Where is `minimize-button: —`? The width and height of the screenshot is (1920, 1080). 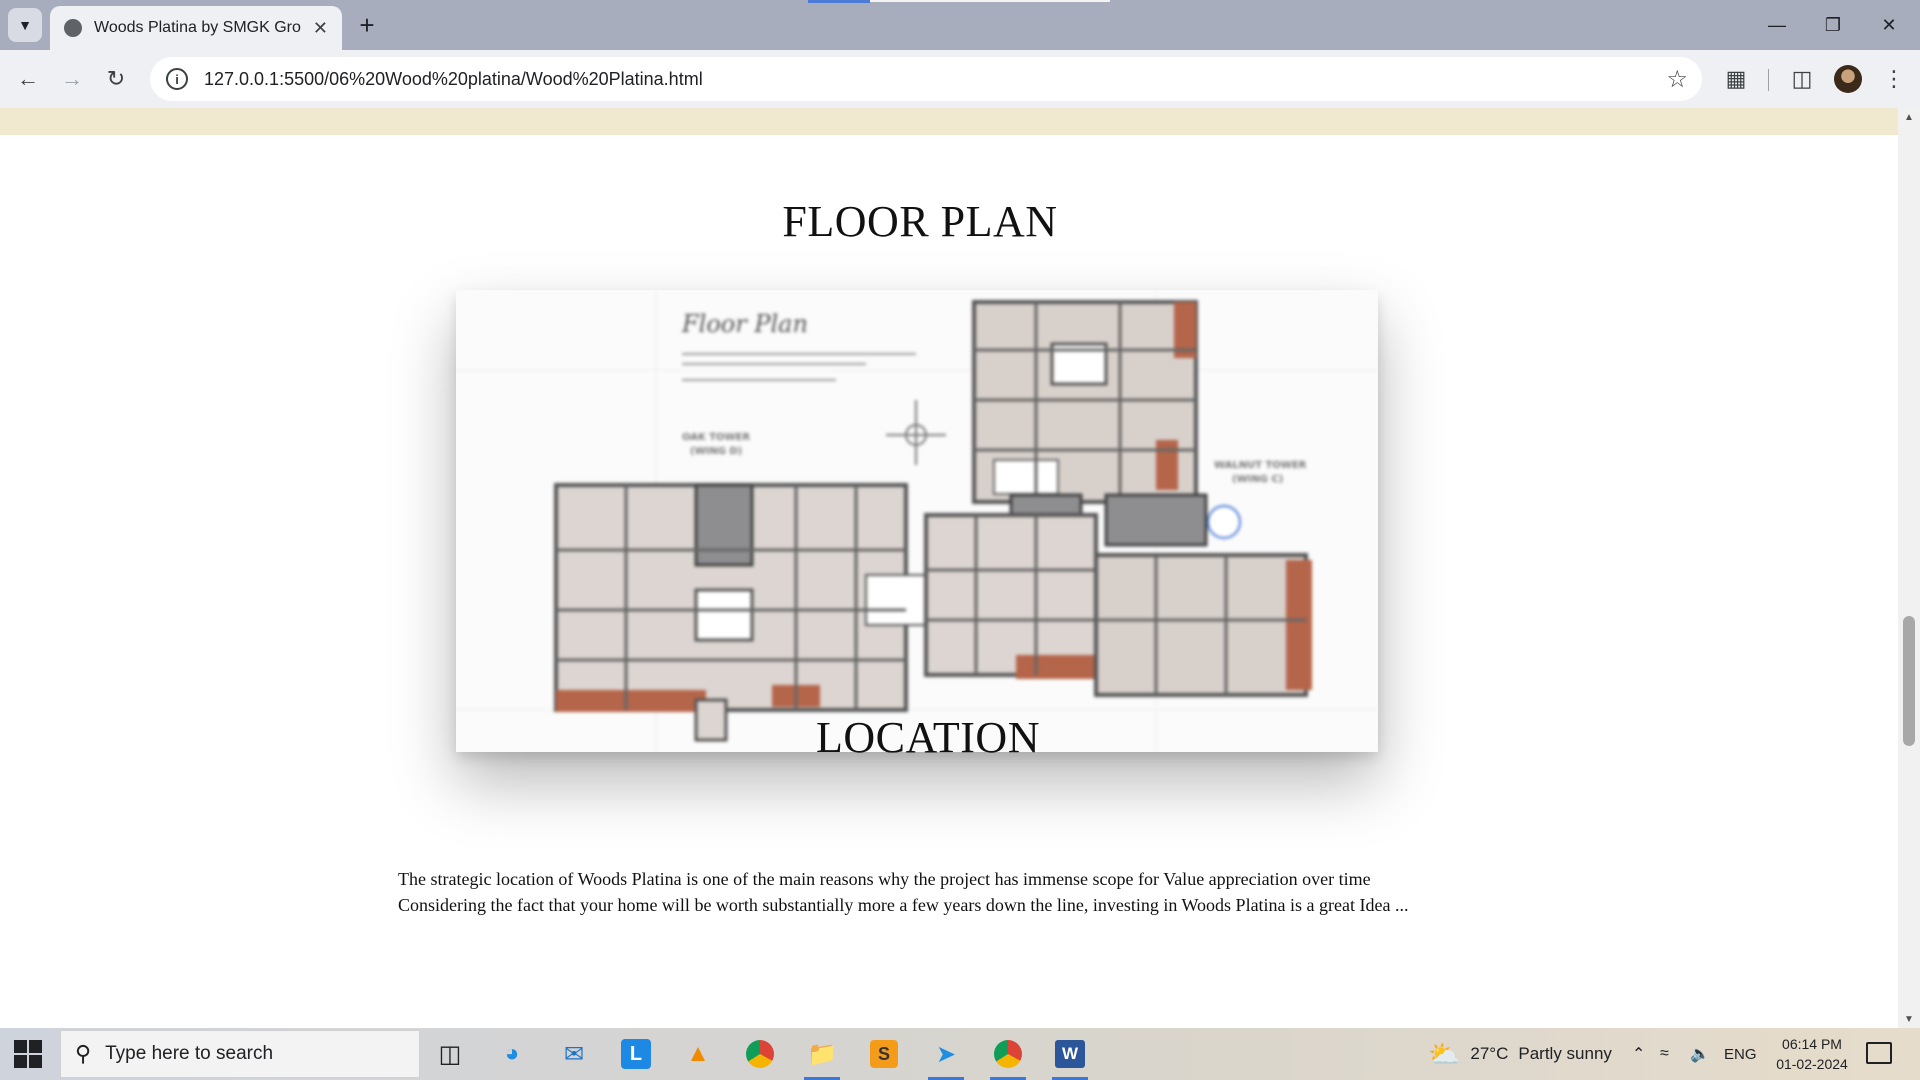
minimize-button: — is located at coordinates (1777, 25).